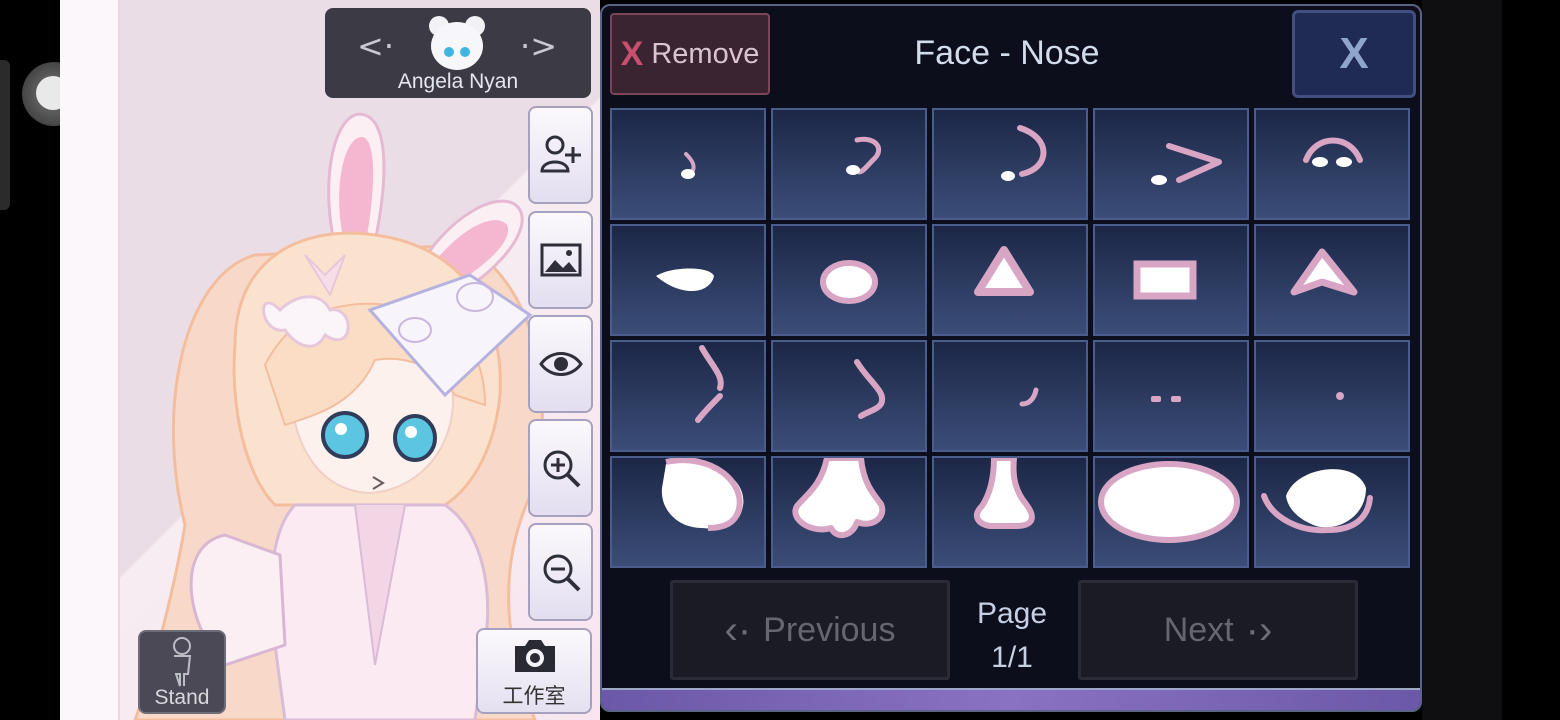  I want to click on panel-title: Face - Nose, so click(1007, 53).